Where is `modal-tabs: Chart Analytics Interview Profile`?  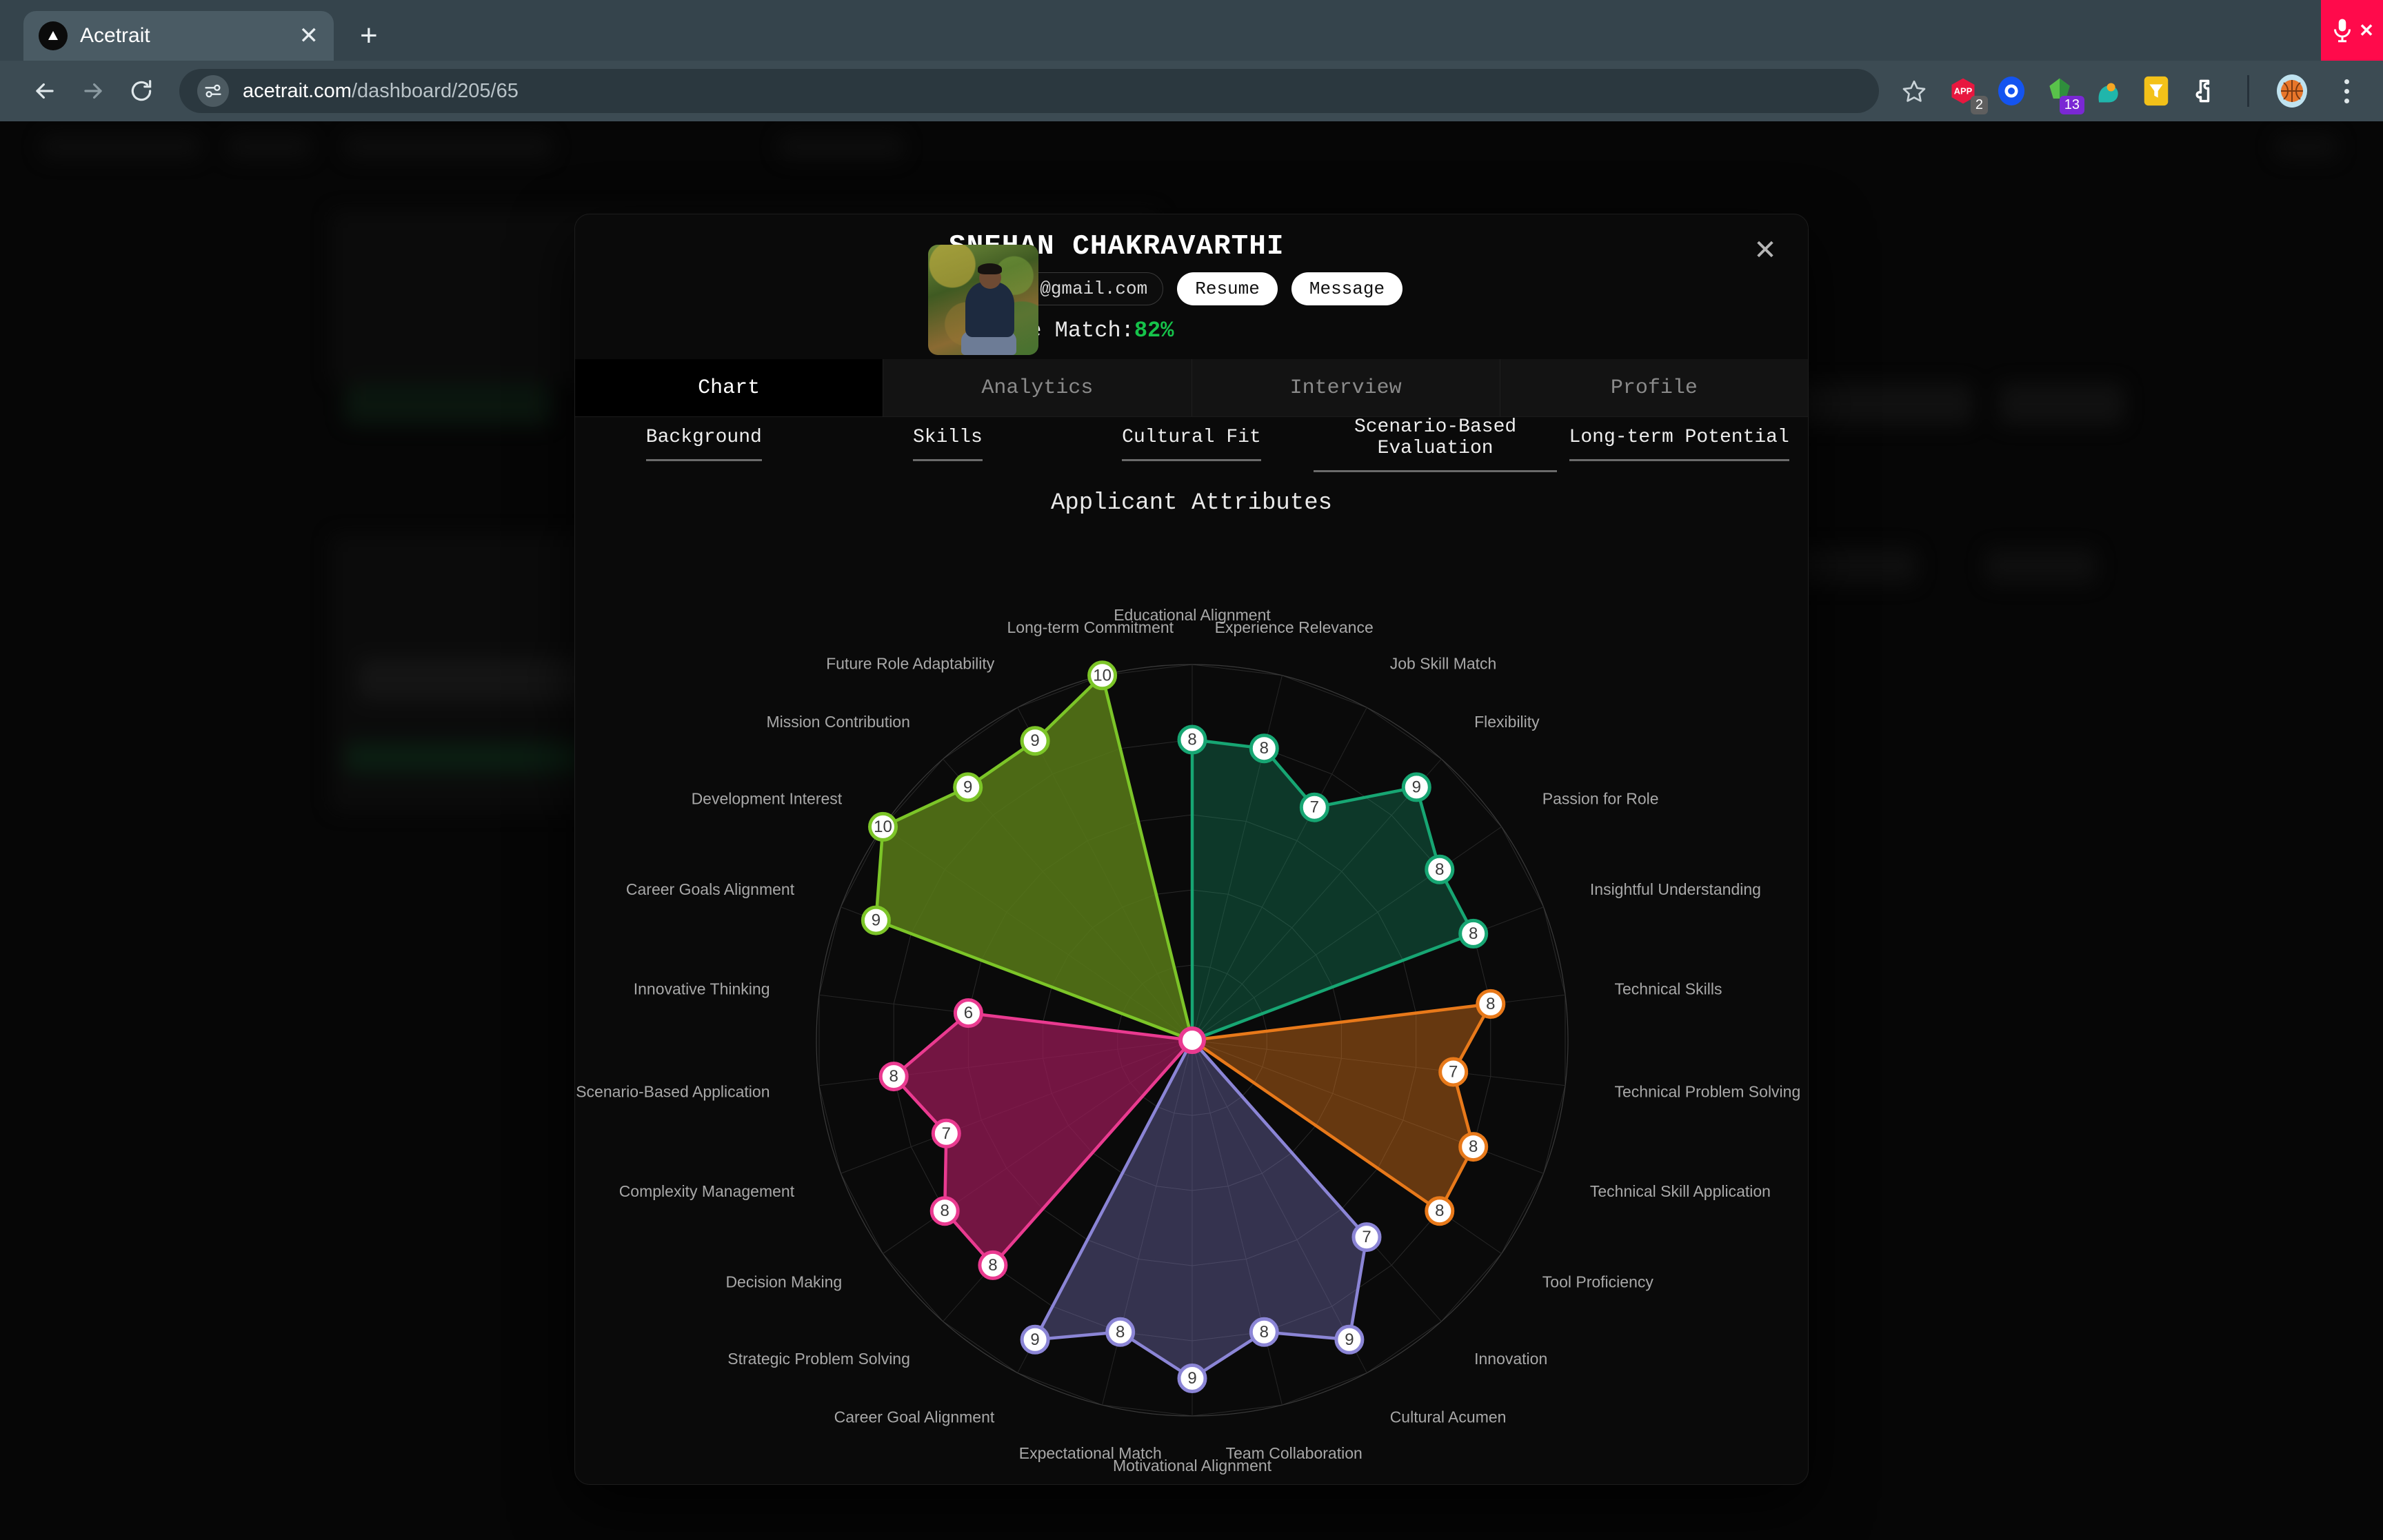 modal-tabs: Chart Analytics Interview Profile is located at coordinates (1191, 388).